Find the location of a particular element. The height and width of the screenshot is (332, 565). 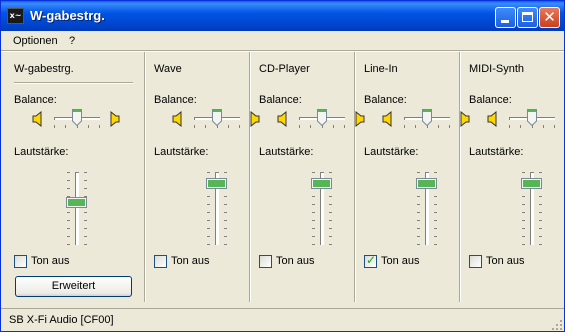

maximize-button is located at coordinates (527, 17).